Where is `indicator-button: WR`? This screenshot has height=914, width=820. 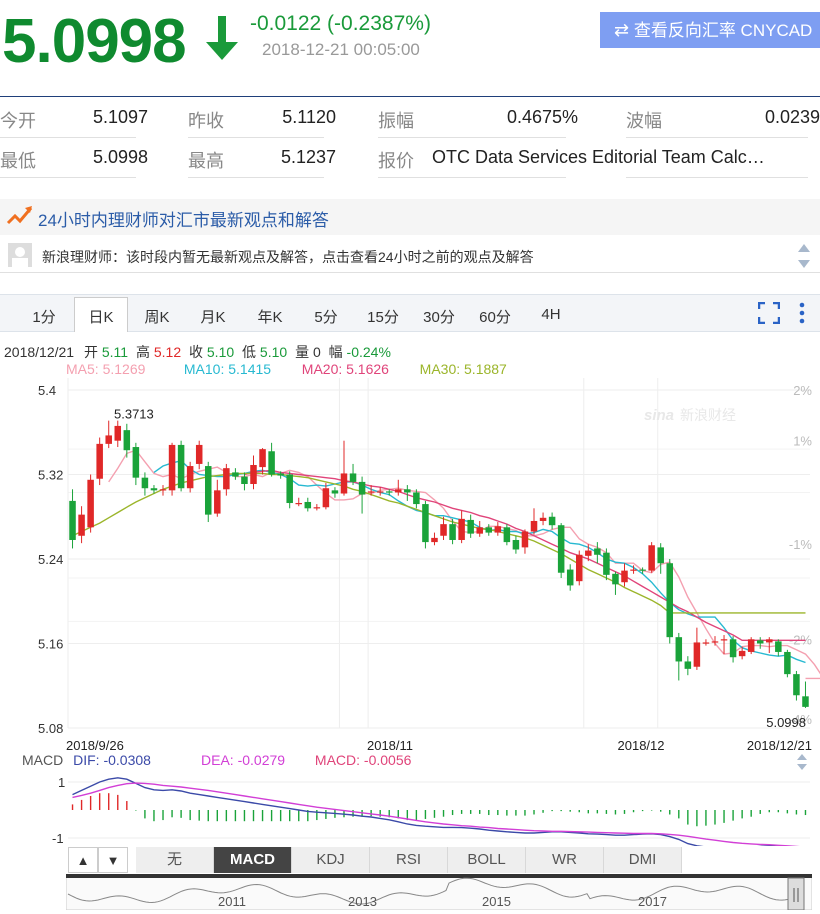
indicator-button: WR is located at coordinates (565, 860).